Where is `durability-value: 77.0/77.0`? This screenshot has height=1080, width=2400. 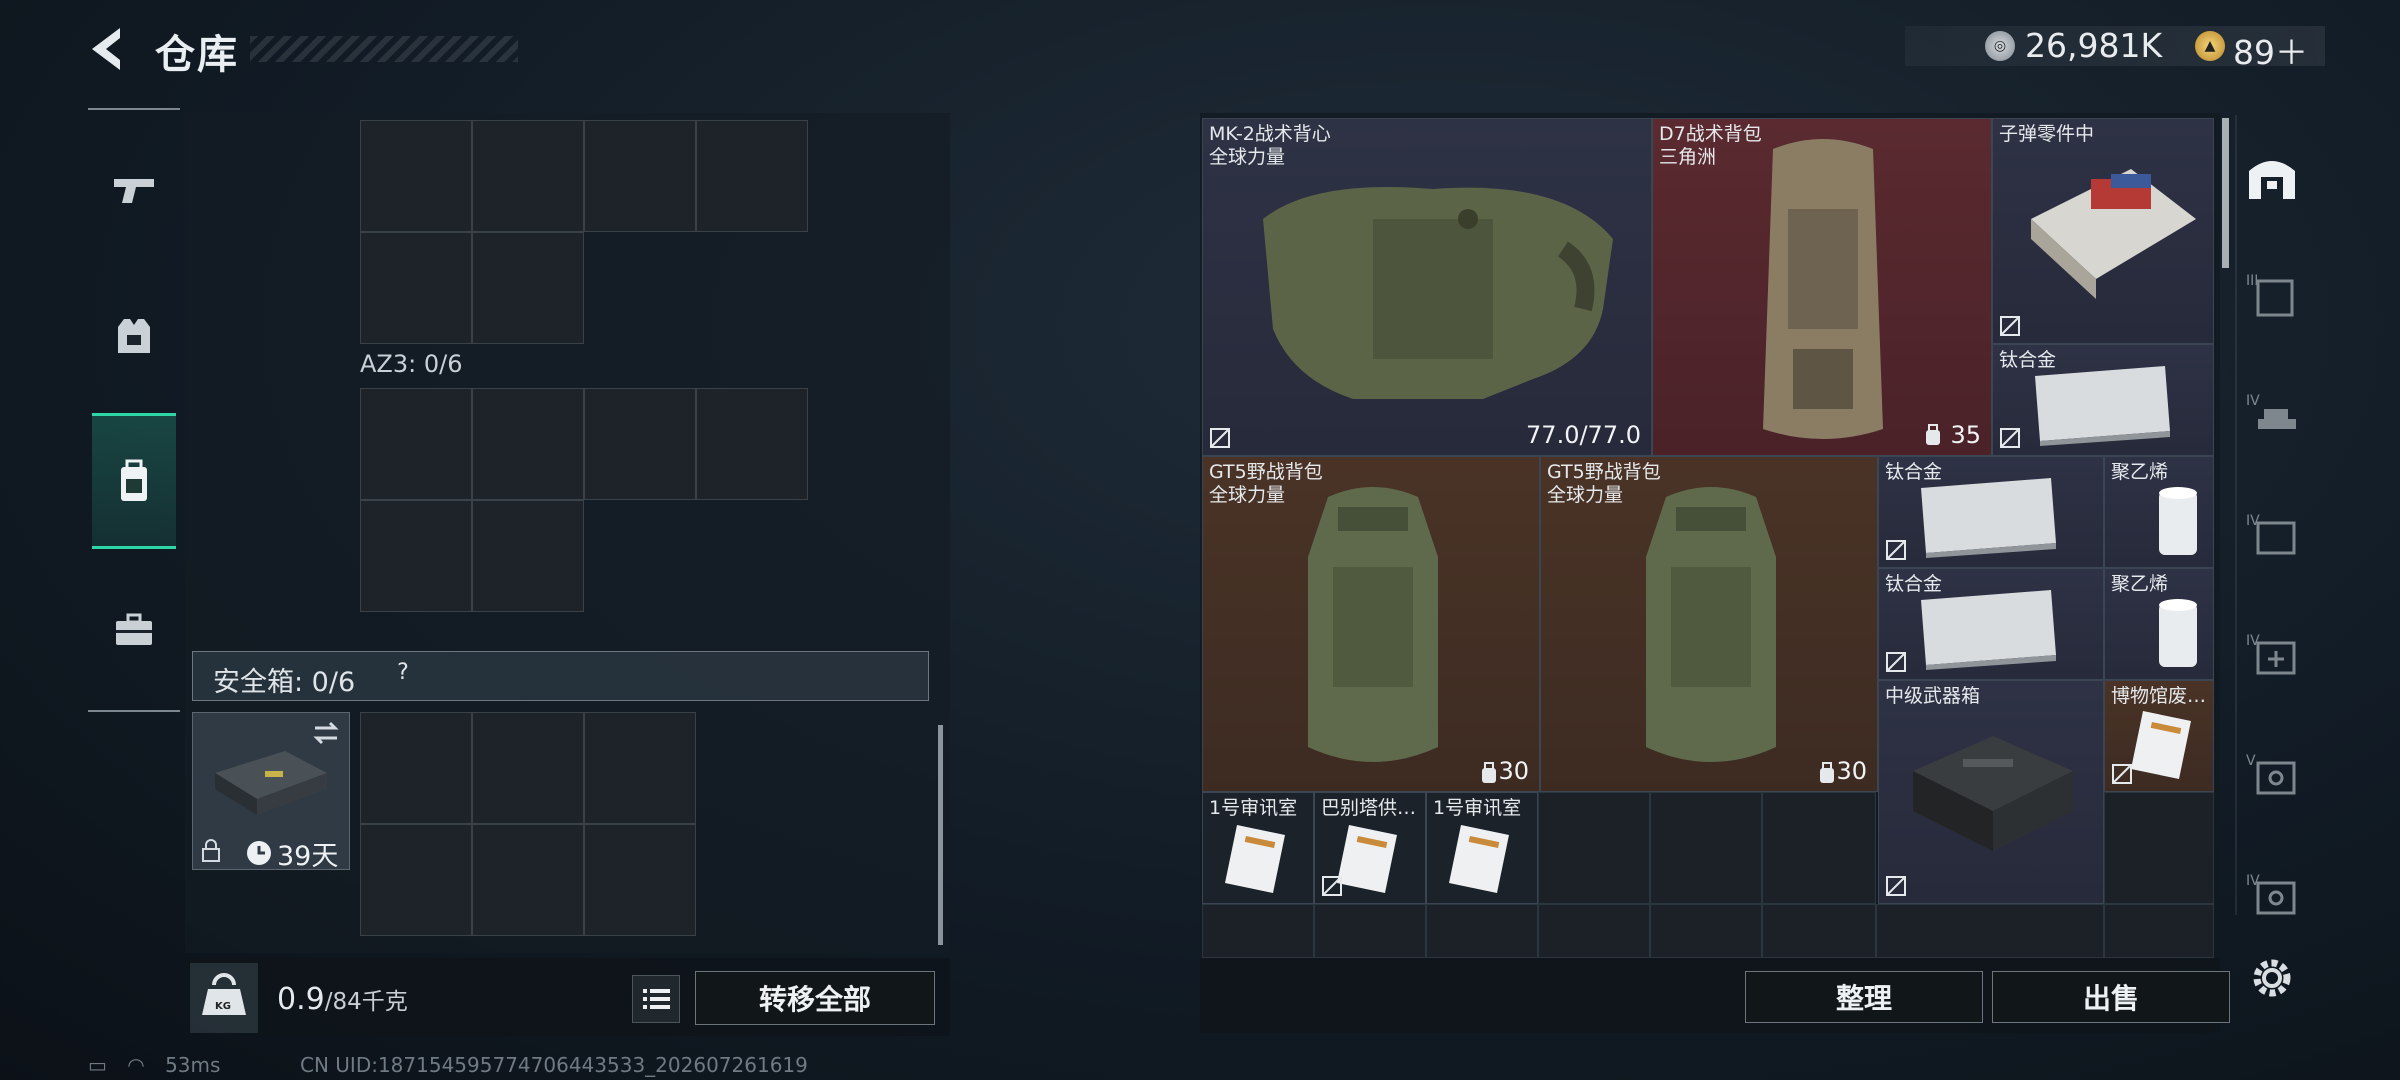 durability-value: 77.0/77.0 is located at coordinates (1583, 435).